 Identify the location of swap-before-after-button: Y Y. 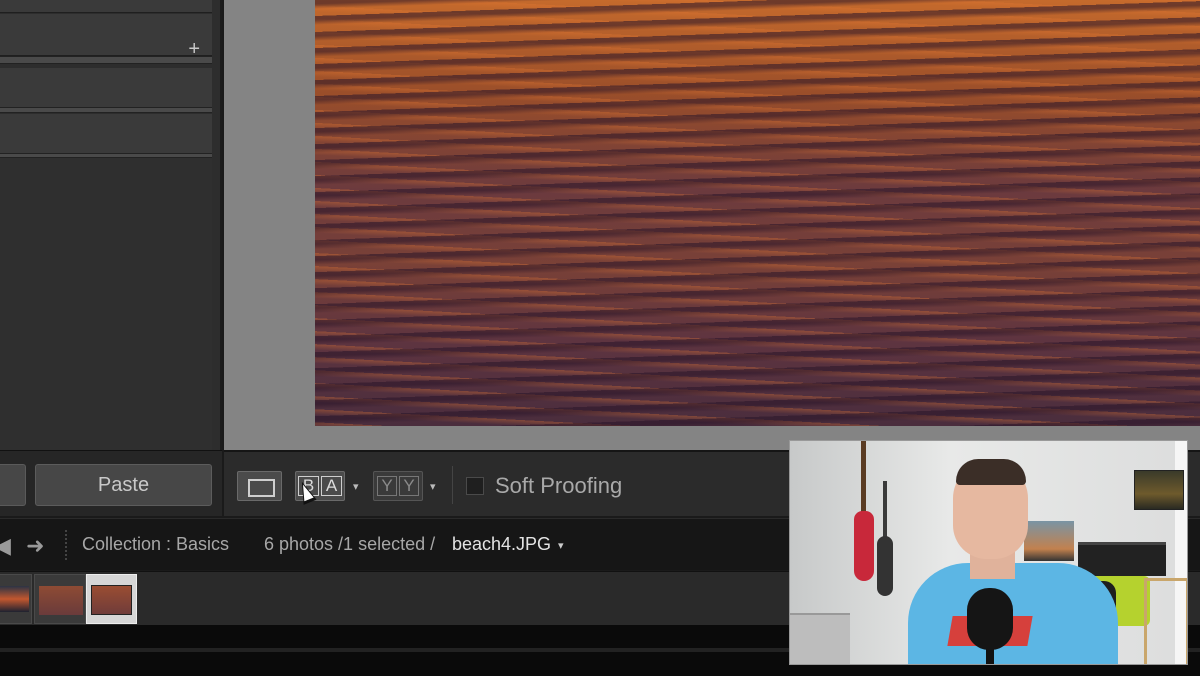
(398, 486).